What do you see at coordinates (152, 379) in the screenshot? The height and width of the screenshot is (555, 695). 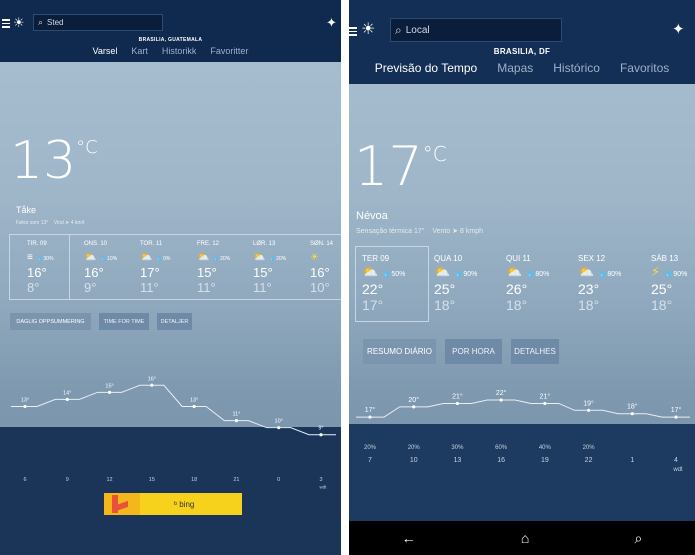 I see `temperature-label: 16°` at bounding box center [152, 379].